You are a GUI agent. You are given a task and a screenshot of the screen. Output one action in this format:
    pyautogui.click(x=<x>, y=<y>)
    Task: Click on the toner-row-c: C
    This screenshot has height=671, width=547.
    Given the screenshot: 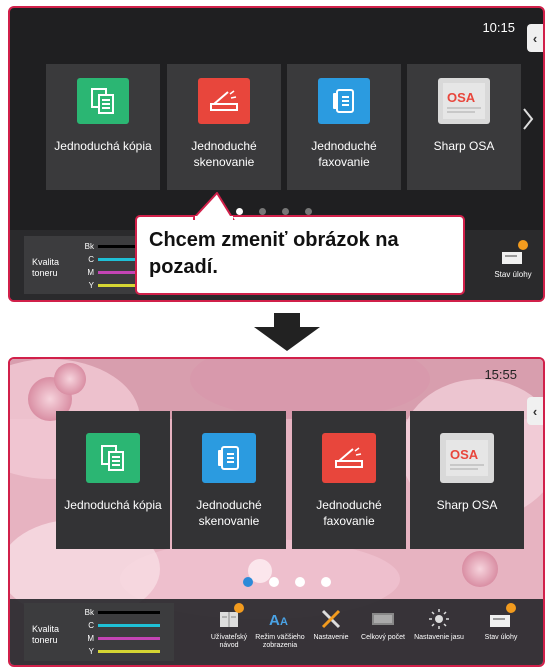 What is the action you would take?
    pyautogui.click(x=120, y=625)
    